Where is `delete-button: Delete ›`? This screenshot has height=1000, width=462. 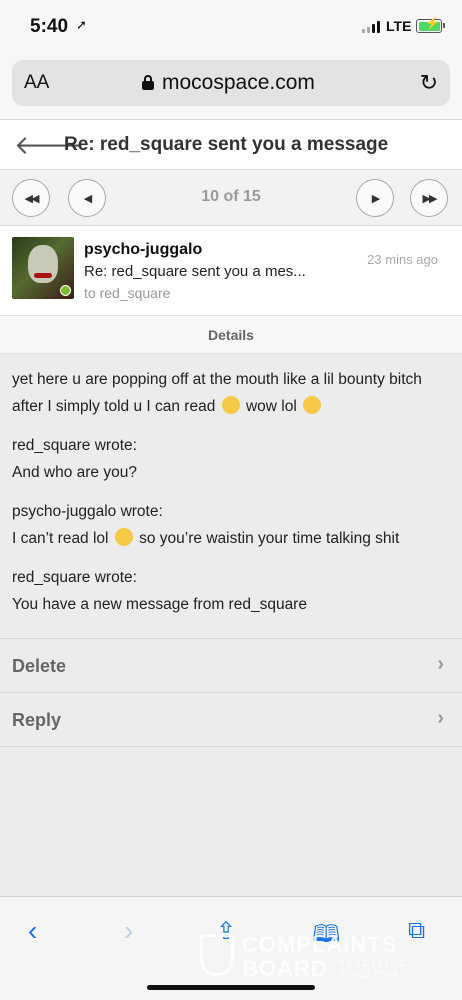
delete-button: Delete › is located at coordinates (231, 665).